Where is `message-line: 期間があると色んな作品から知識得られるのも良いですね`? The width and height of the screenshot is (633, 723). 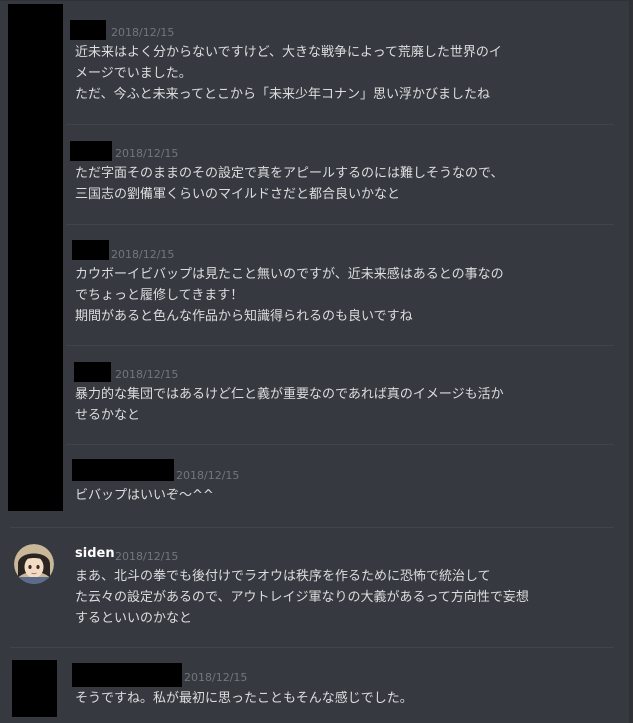 message-line: 期間があると色んな作品から知識得られるのも良いですね is located at coordinates (244, 316).